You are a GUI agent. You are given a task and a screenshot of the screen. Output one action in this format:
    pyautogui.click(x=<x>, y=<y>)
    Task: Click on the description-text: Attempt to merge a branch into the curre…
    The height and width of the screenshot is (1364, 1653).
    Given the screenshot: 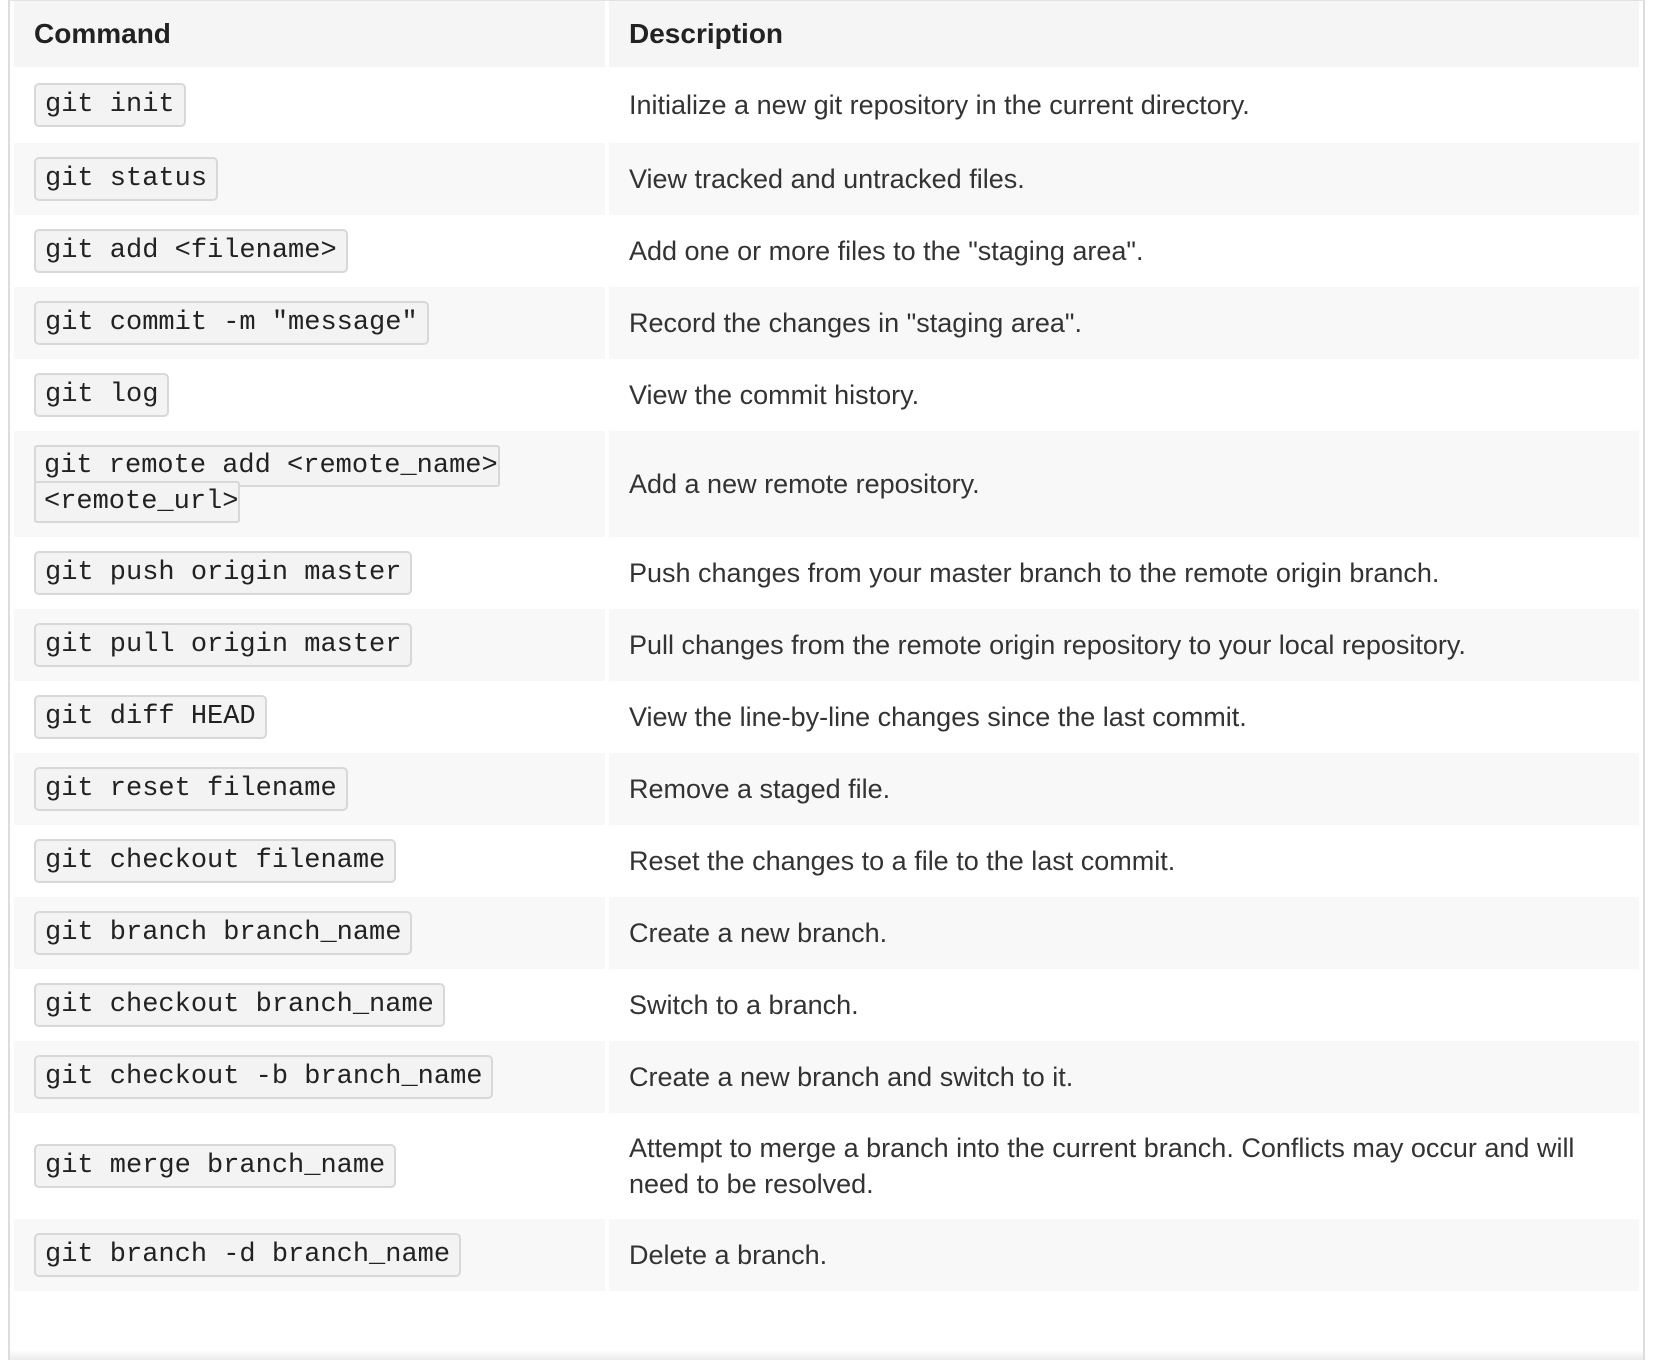 What is the action you would take?
    pyautogui.click(x=1102, y=1166)
    